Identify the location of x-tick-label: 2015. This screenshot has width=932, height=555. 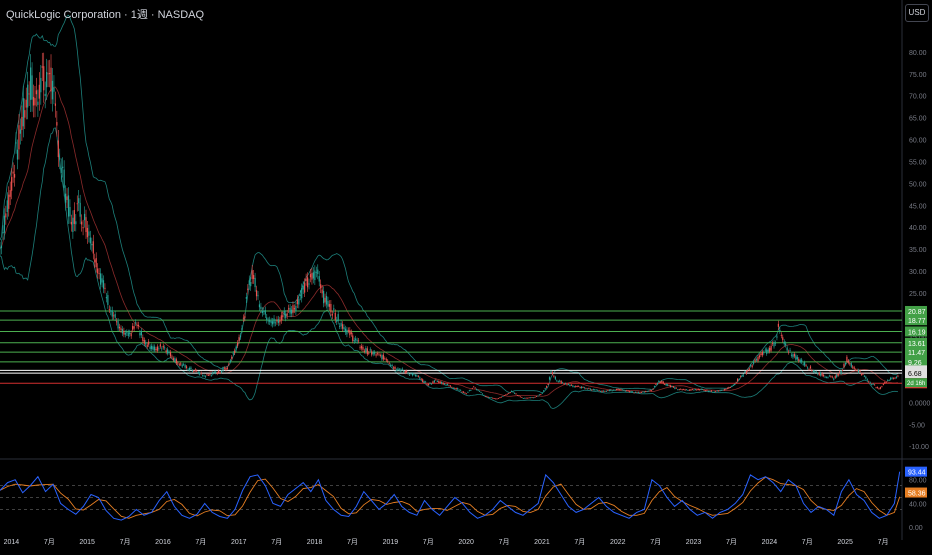
(87, 542).